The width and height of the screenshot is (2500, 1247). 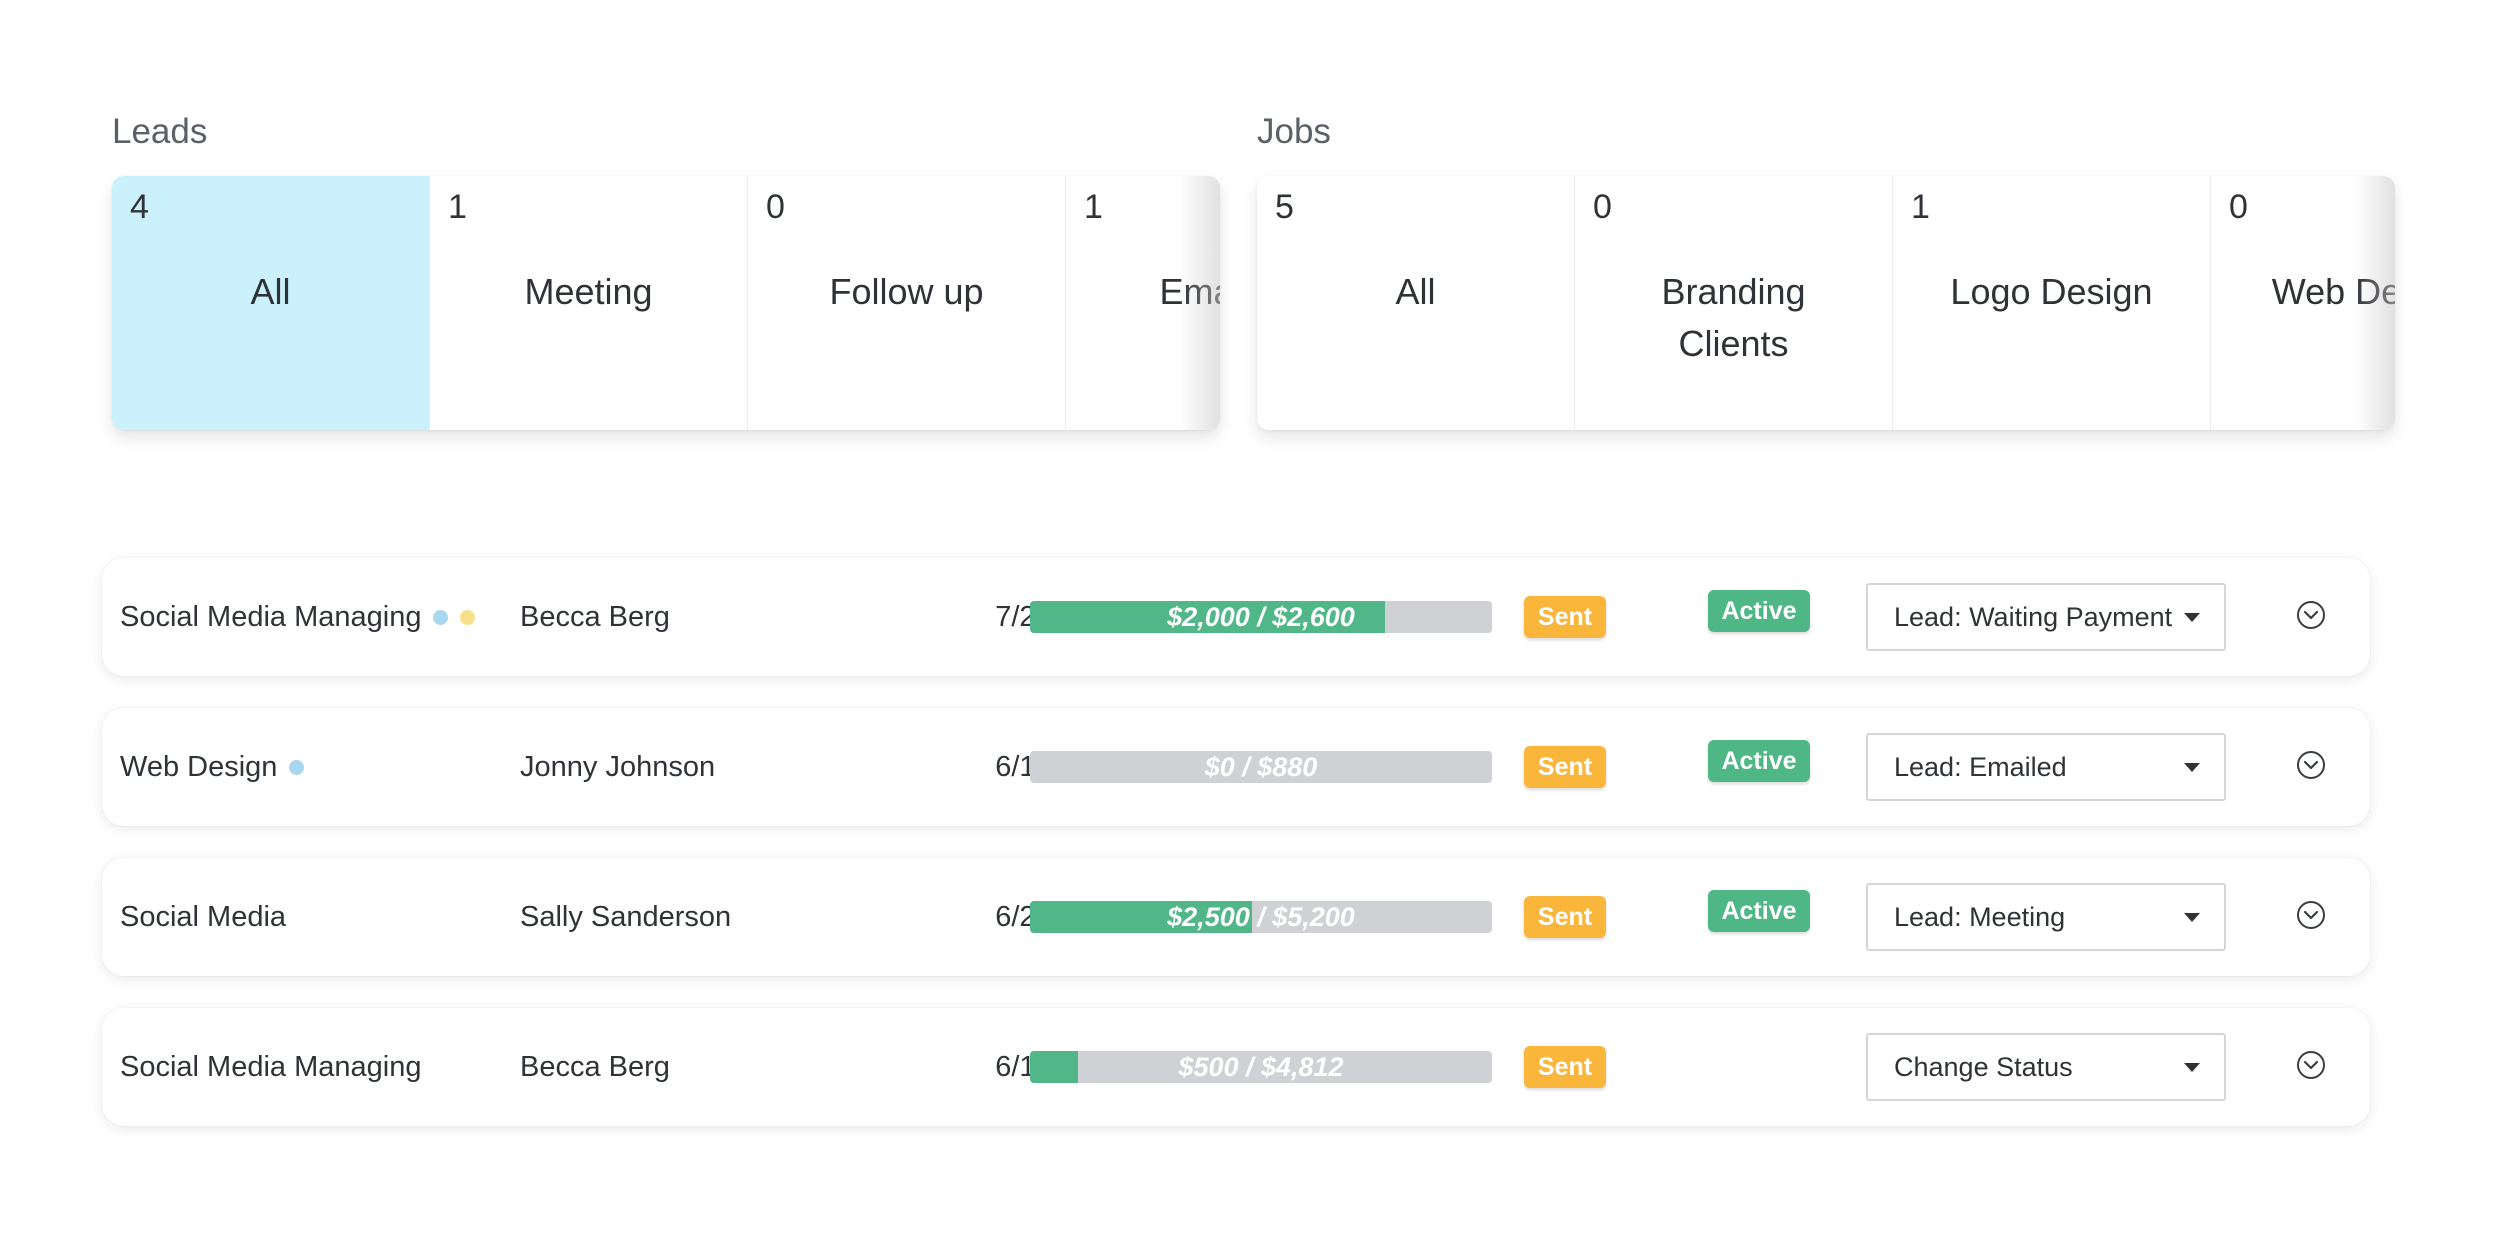 What do you see at coordinates (906, 291) in the screenshot?
I see `tab-label: Follow up` at bounding box center [906, 291].